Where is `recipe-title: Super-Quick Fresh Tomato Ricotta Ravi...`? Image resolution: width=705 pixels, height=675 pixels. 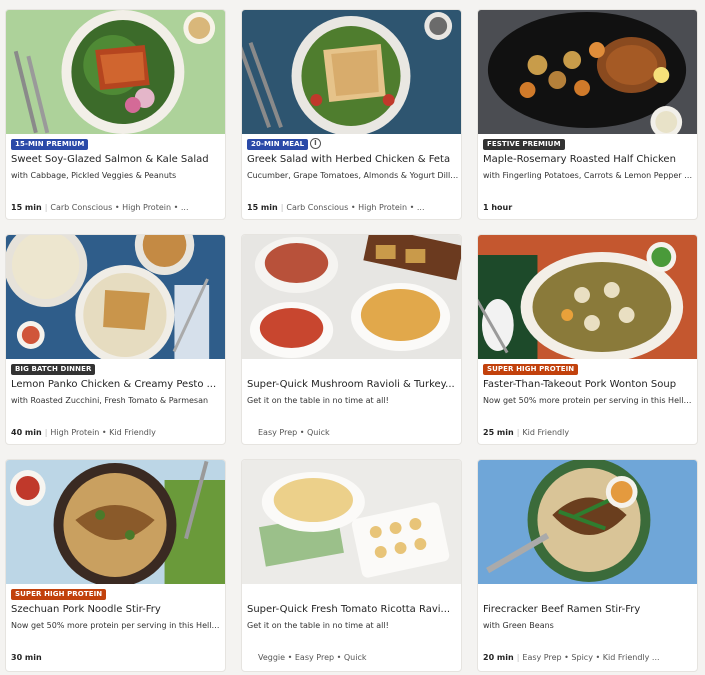 recipe-title: Super-Quick Fresh Tomato Ricotta Ravi... is located at coordinates (352, 609).